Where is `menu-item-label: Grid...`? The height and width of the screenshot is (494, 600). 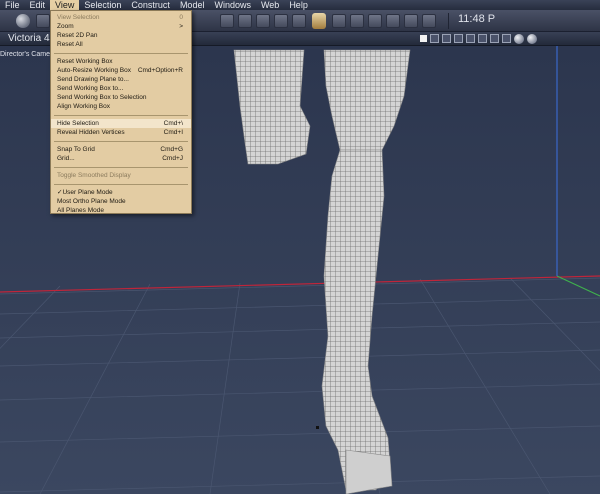
menu-item-label: Grid... is located at coordinates (66, 158).